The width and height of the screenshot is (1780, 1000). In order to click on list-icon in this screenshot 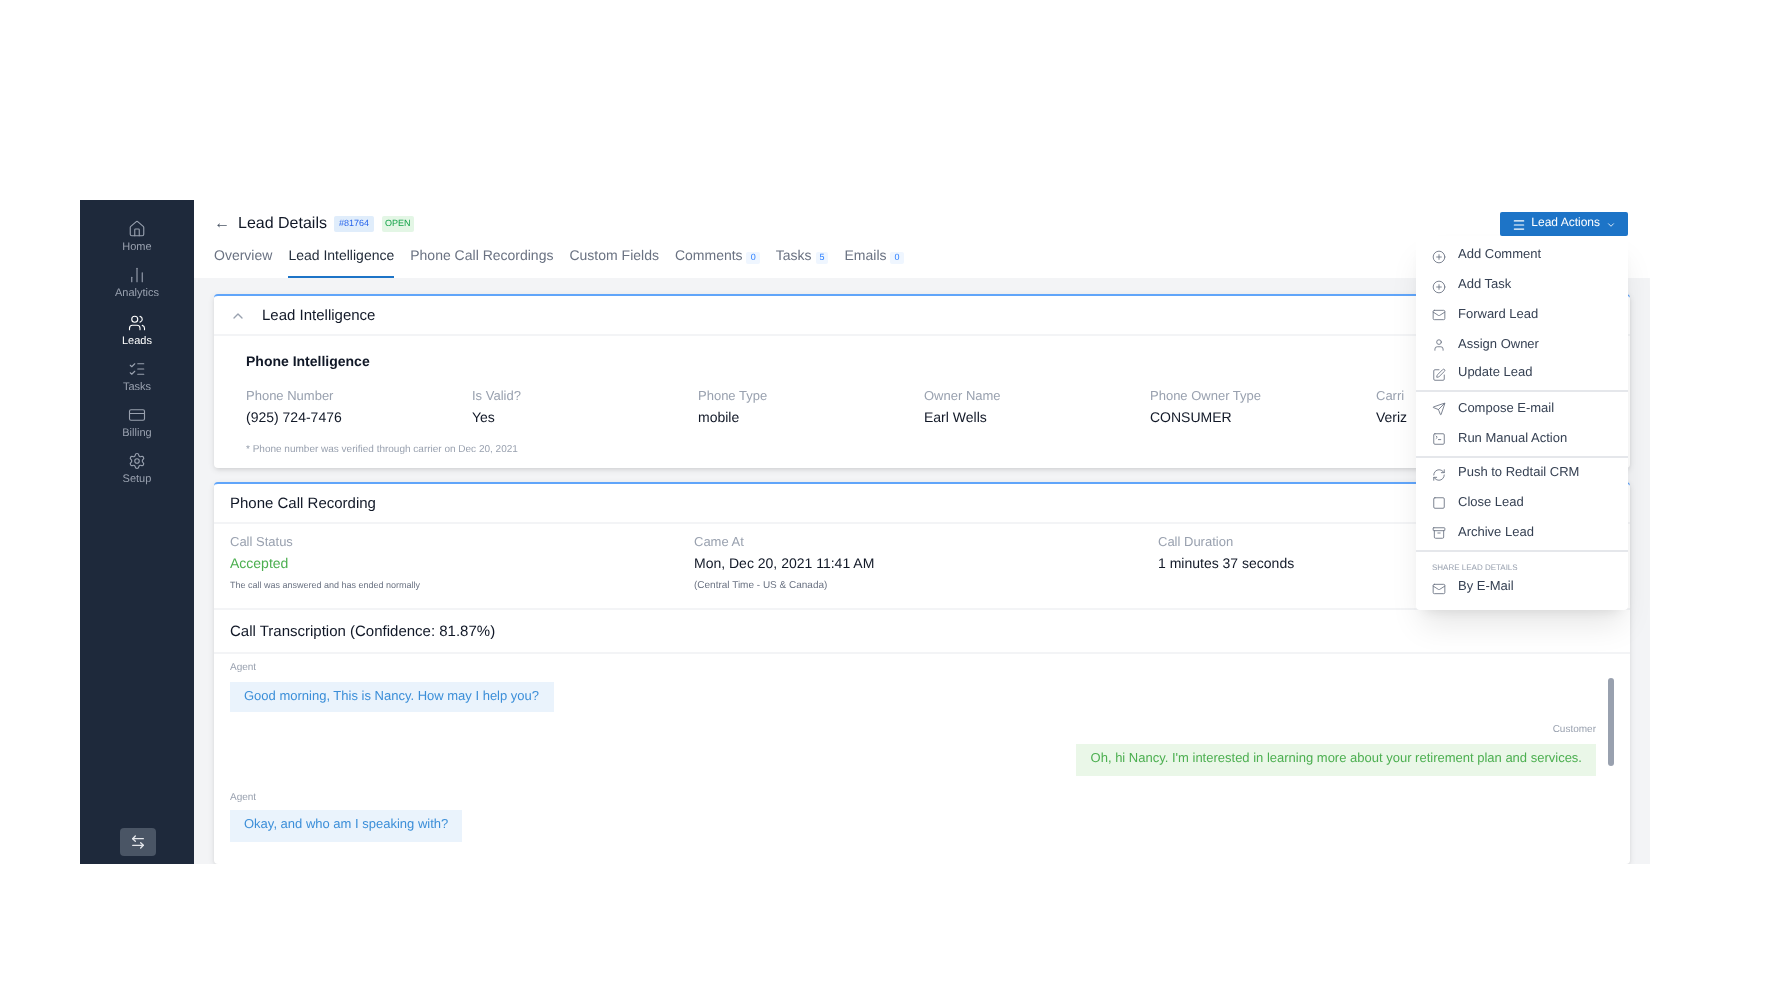, I will do `click(136, 368)`.